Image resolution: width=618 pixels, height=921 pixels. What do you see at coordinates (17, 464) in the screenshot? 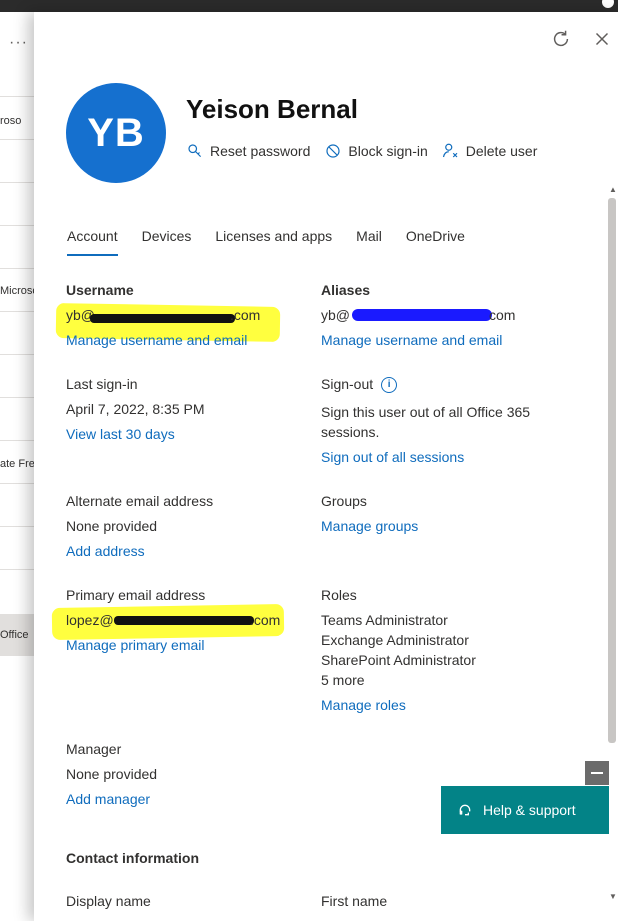
I see `background-row-text: ate Fre` at bounding box center [17, 464].